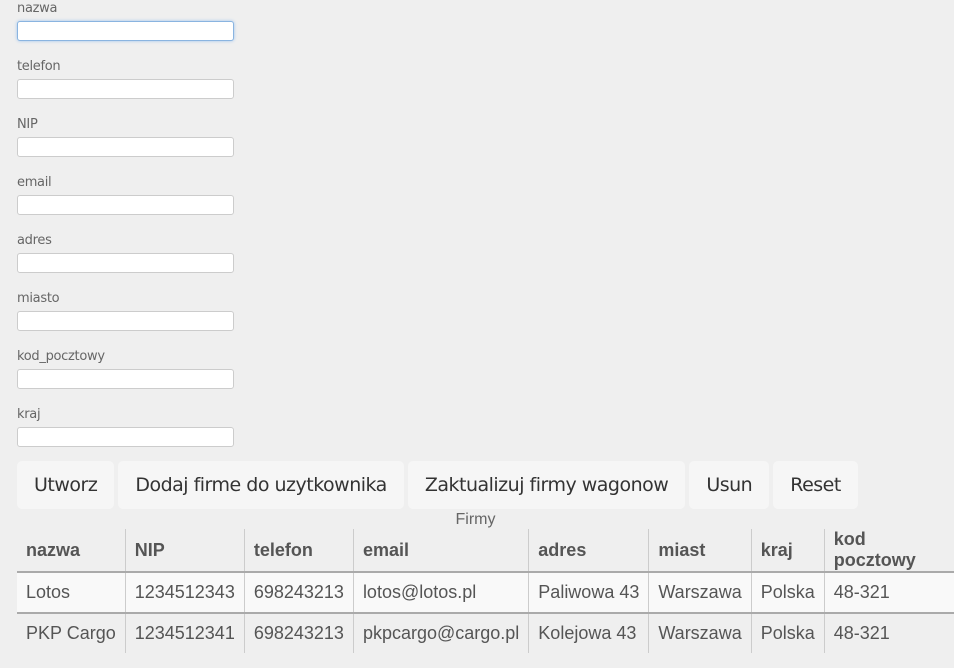 Image resolution: width=954 pixels, height=668 pixels. I want to click on delete-button: Usun, so click(729, 485).